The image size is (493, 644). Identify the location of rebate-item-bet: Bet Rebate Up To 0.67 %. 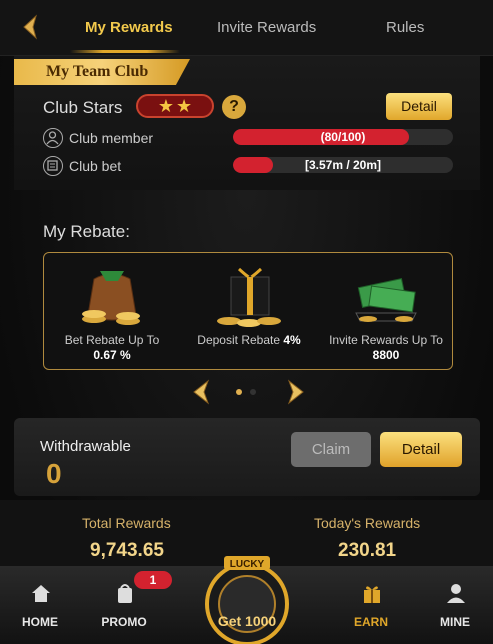
(112, 312).